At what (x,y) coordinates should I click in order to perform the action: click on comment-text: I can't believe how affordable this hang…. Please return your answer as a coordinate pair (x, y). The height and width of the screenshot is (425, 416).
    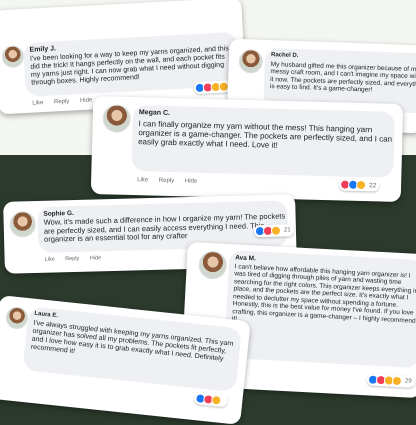
    Looking at the image, I should click on (324, 294).